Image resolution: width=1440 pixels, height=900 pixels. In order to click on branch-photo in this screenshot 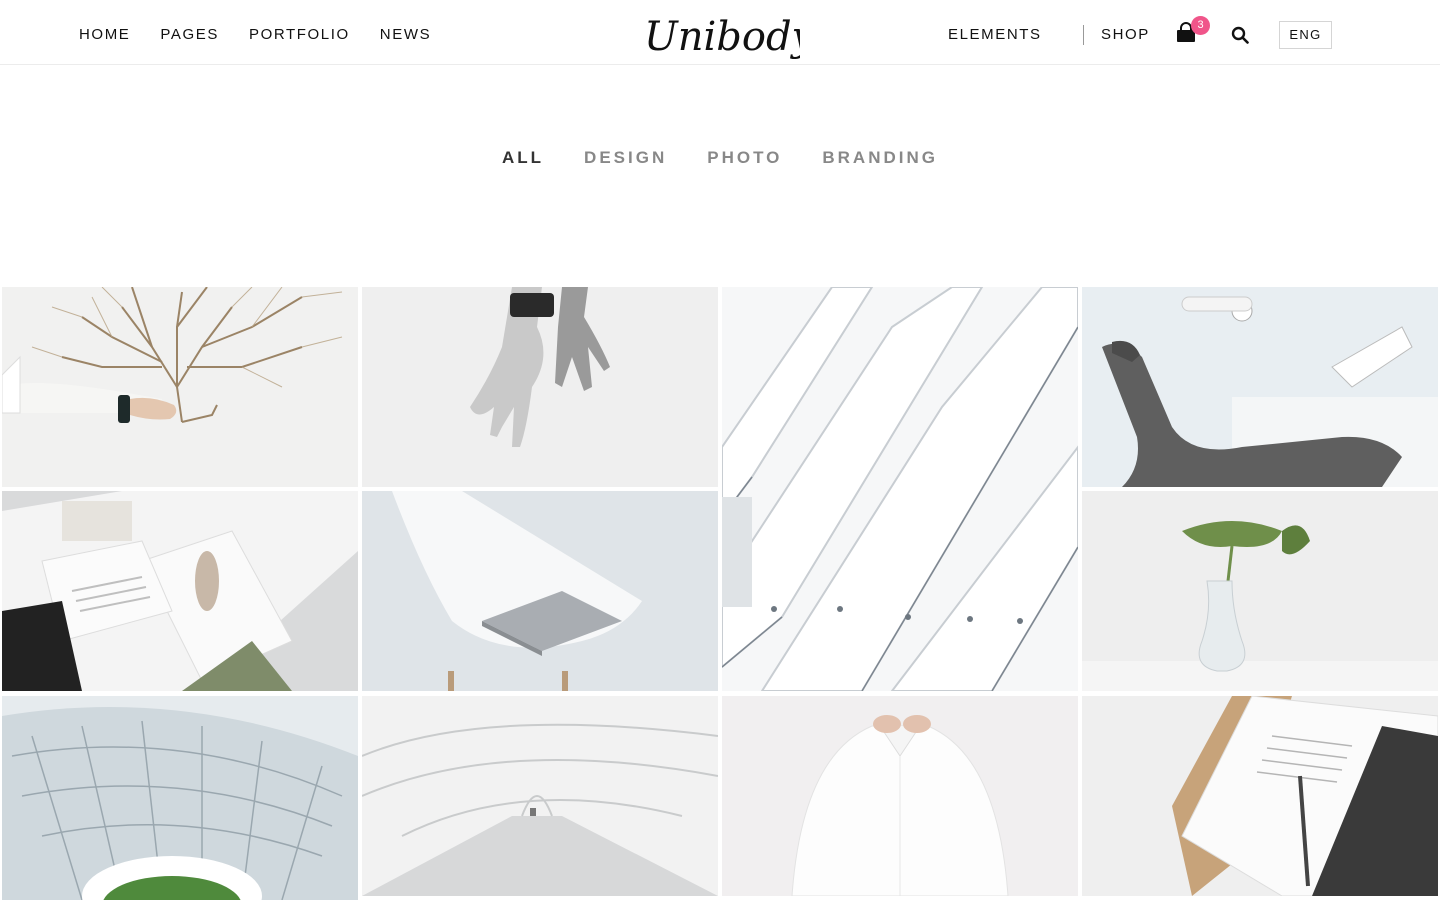, I will do `click(180, 387)`.